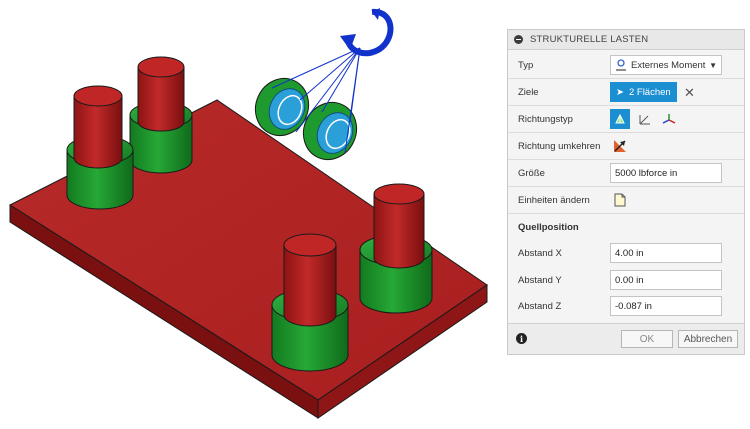 This screenshot has height=429, width=750. What do you see at coordinates (666, 173) in the screenshot?
I see `magnitude-input: 5000 lbforce in` at bounding box center [666, 173].